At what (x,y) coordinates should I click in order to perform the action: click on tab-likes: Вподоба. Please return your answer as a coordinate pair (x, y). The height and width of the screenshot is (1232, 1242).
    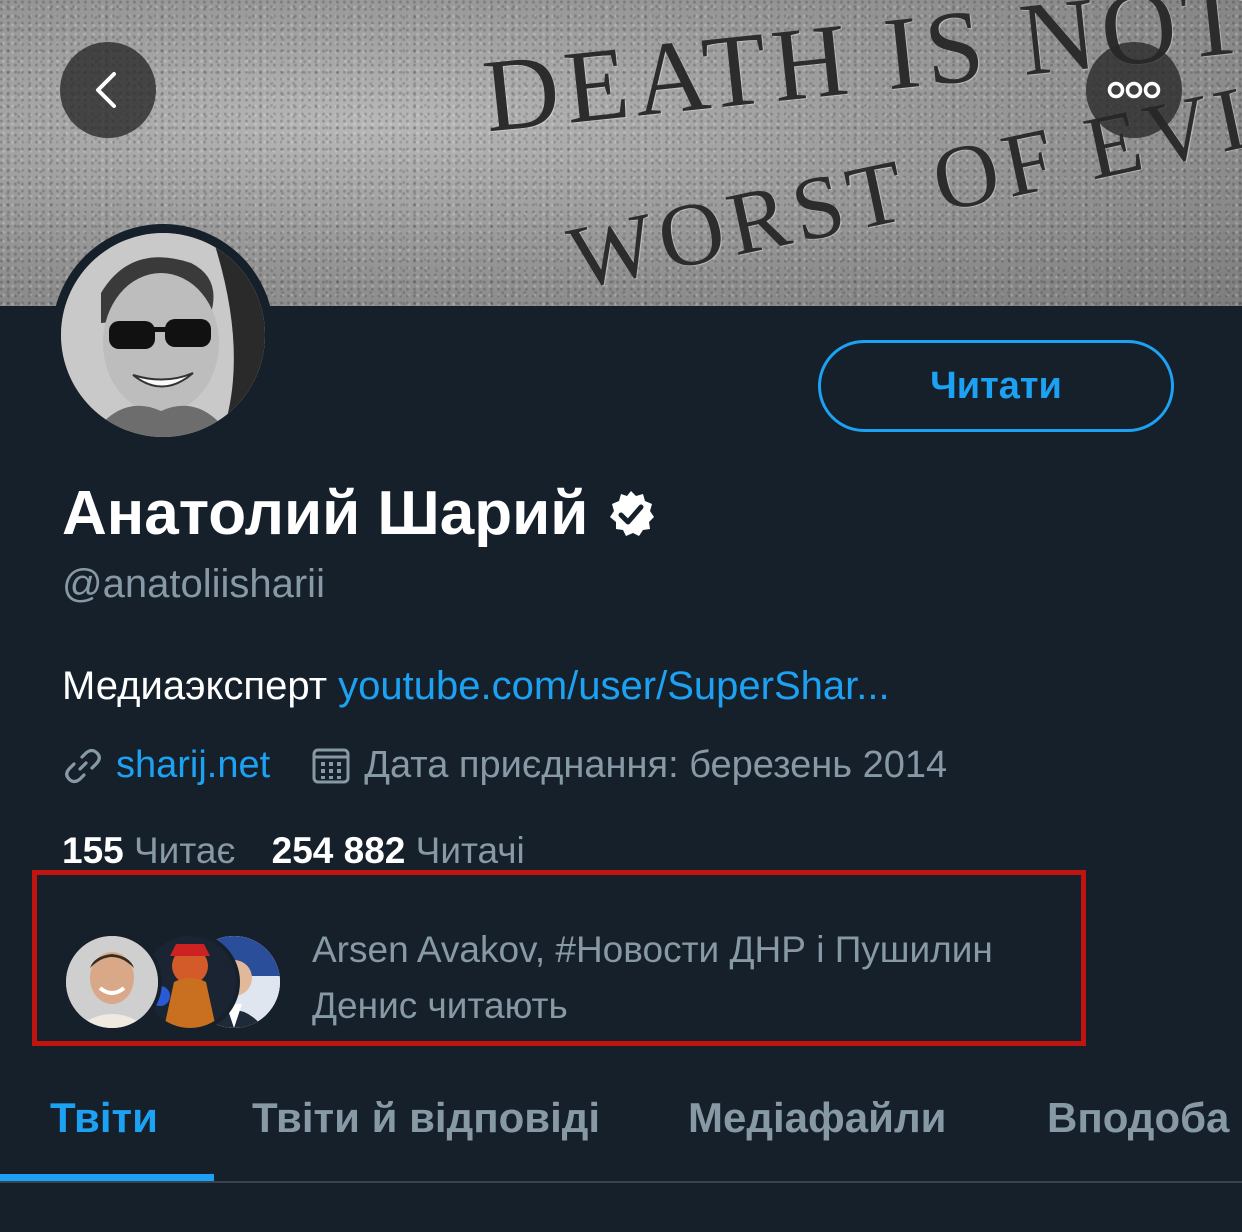
    Looking at the image, I should click on (1138, 1118).